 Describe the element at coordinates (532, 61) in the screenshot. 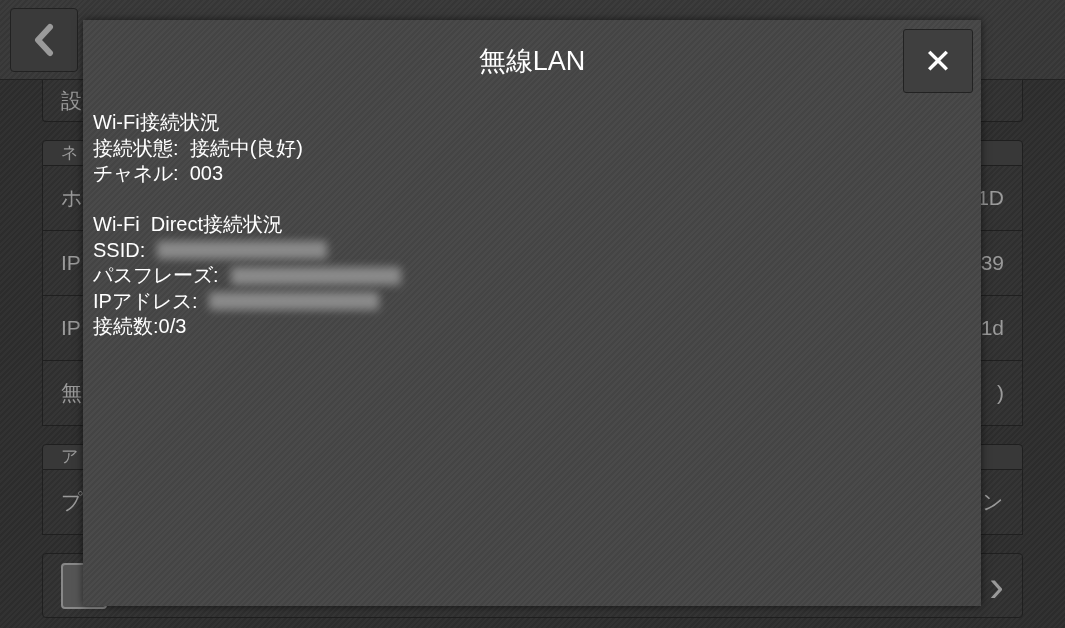

I see `dialog-title: 無線LAN` at that location.